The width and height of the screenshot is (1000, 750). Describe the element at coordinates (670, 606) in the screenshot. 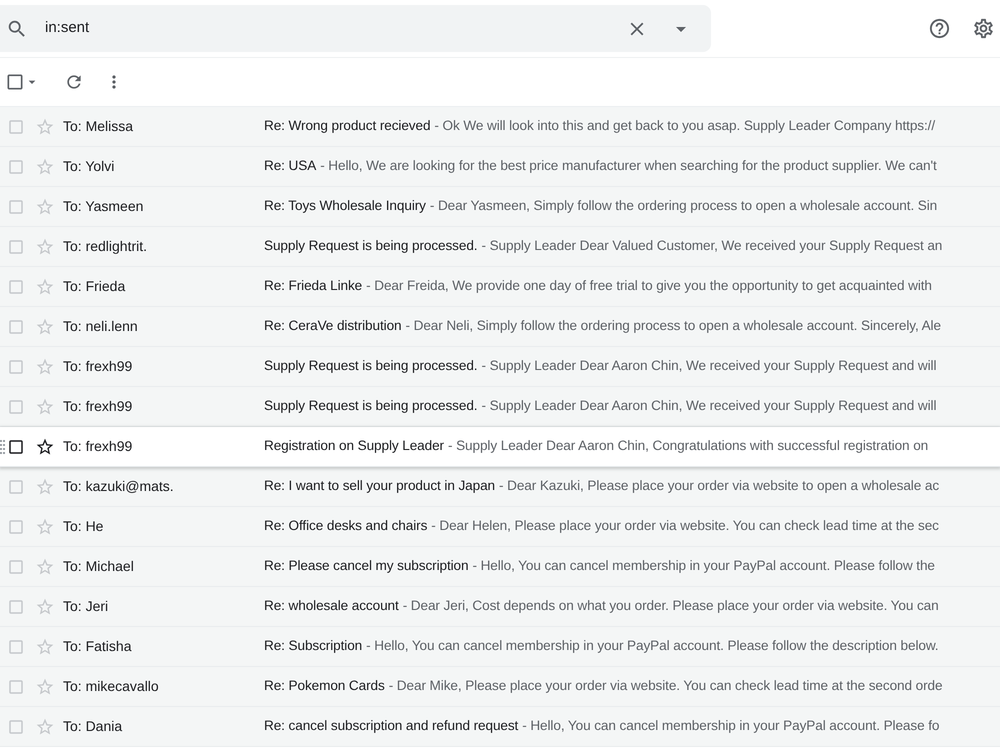

I see `email-snippet: - Dear Jeri, Cost depends on what you order. Please place your order via website. You can` at that location.